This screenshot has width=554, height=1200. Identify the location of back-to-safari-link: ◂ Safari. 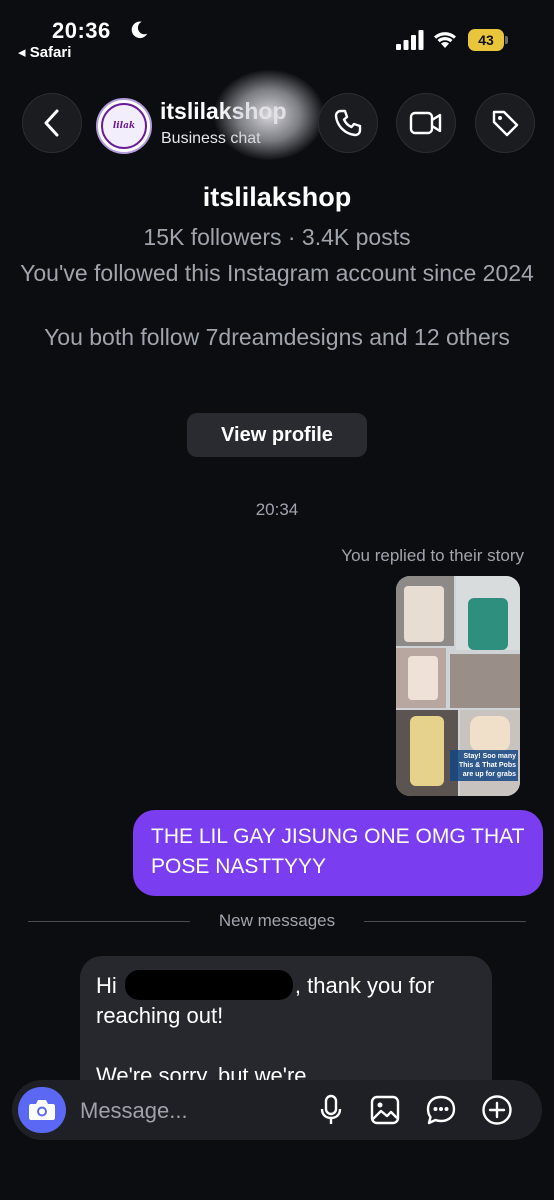
(44, 52).